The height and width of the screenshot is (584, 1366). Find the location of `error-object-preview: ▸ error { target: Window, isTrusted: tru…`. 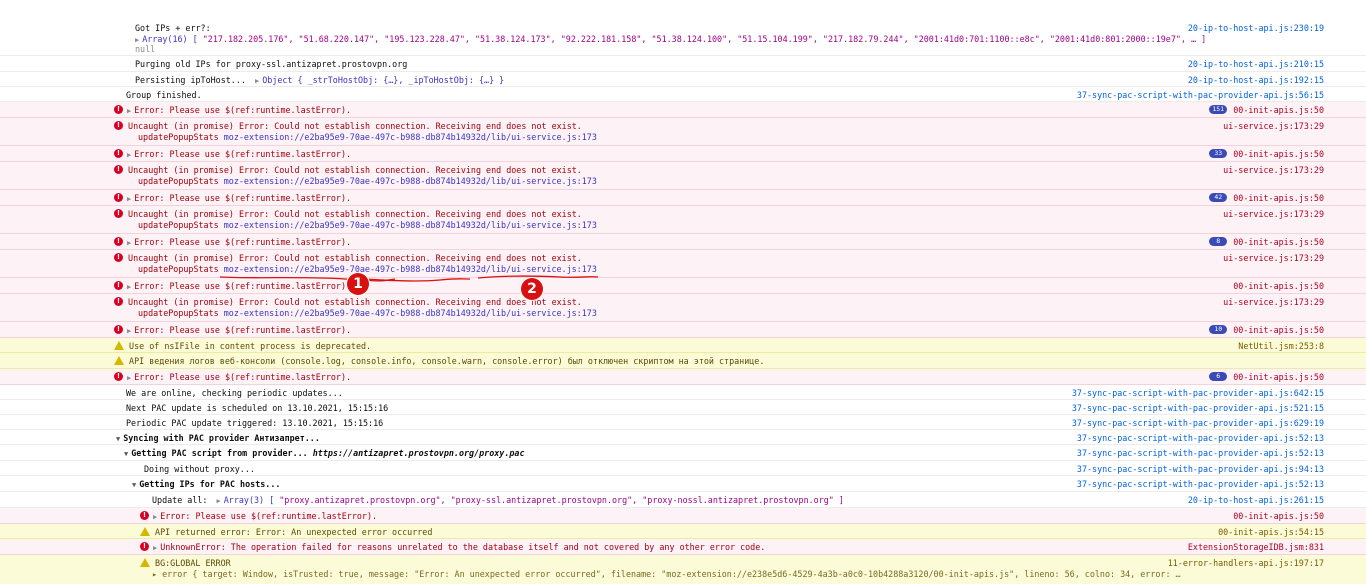

error-object-preview: ▸ error { target: Window, isTrusted: tru… is located at coordinates (666, 574).